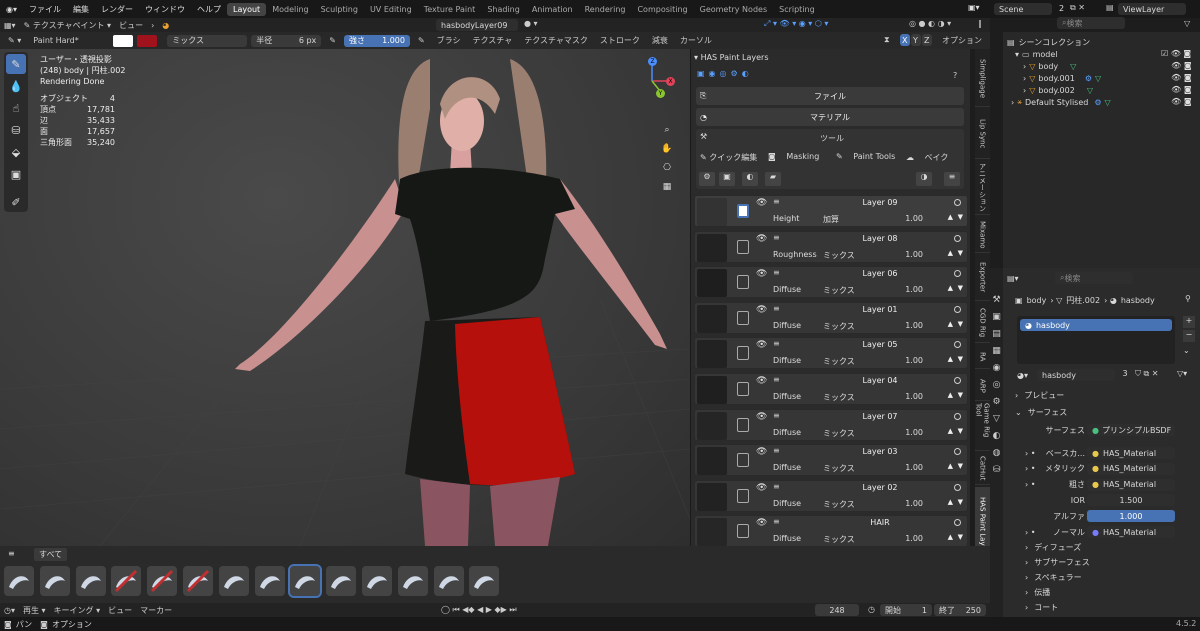 This screenshot has width=1200, height=631. I want to click on menu-cursor: カーソル, so click(696, 40).